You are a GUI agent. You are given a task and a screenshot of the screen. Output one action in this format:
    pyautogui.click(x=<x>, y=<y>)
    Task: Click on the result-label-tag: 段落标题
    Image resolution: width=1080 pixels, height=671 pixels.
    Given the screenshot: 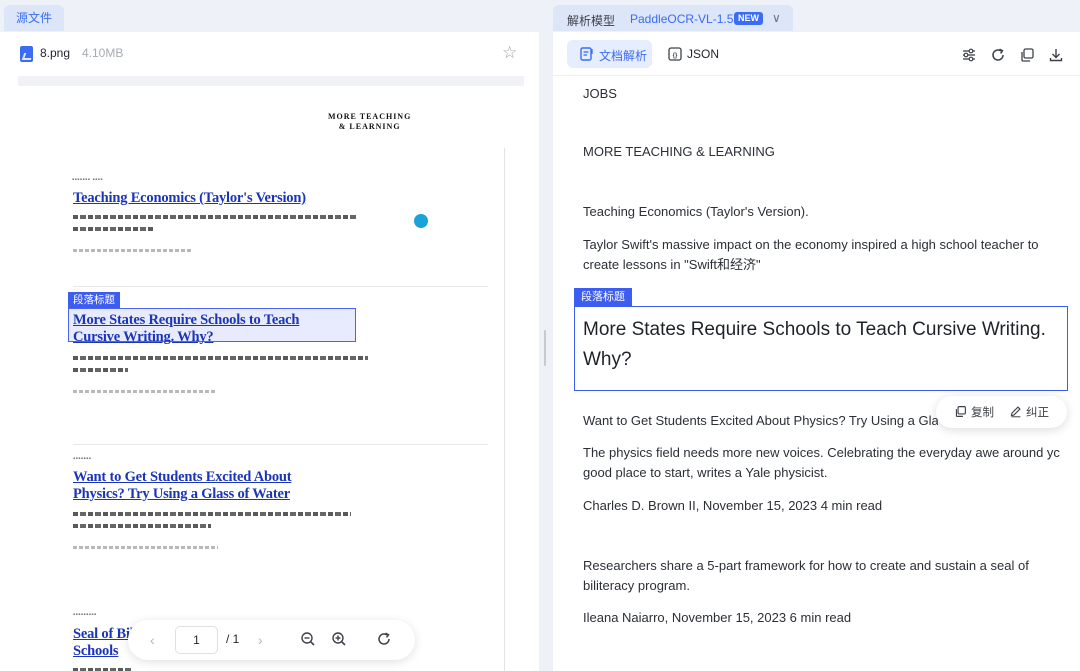 What is the action you would take?
    pyautogui.click(x=603, y=297)
    